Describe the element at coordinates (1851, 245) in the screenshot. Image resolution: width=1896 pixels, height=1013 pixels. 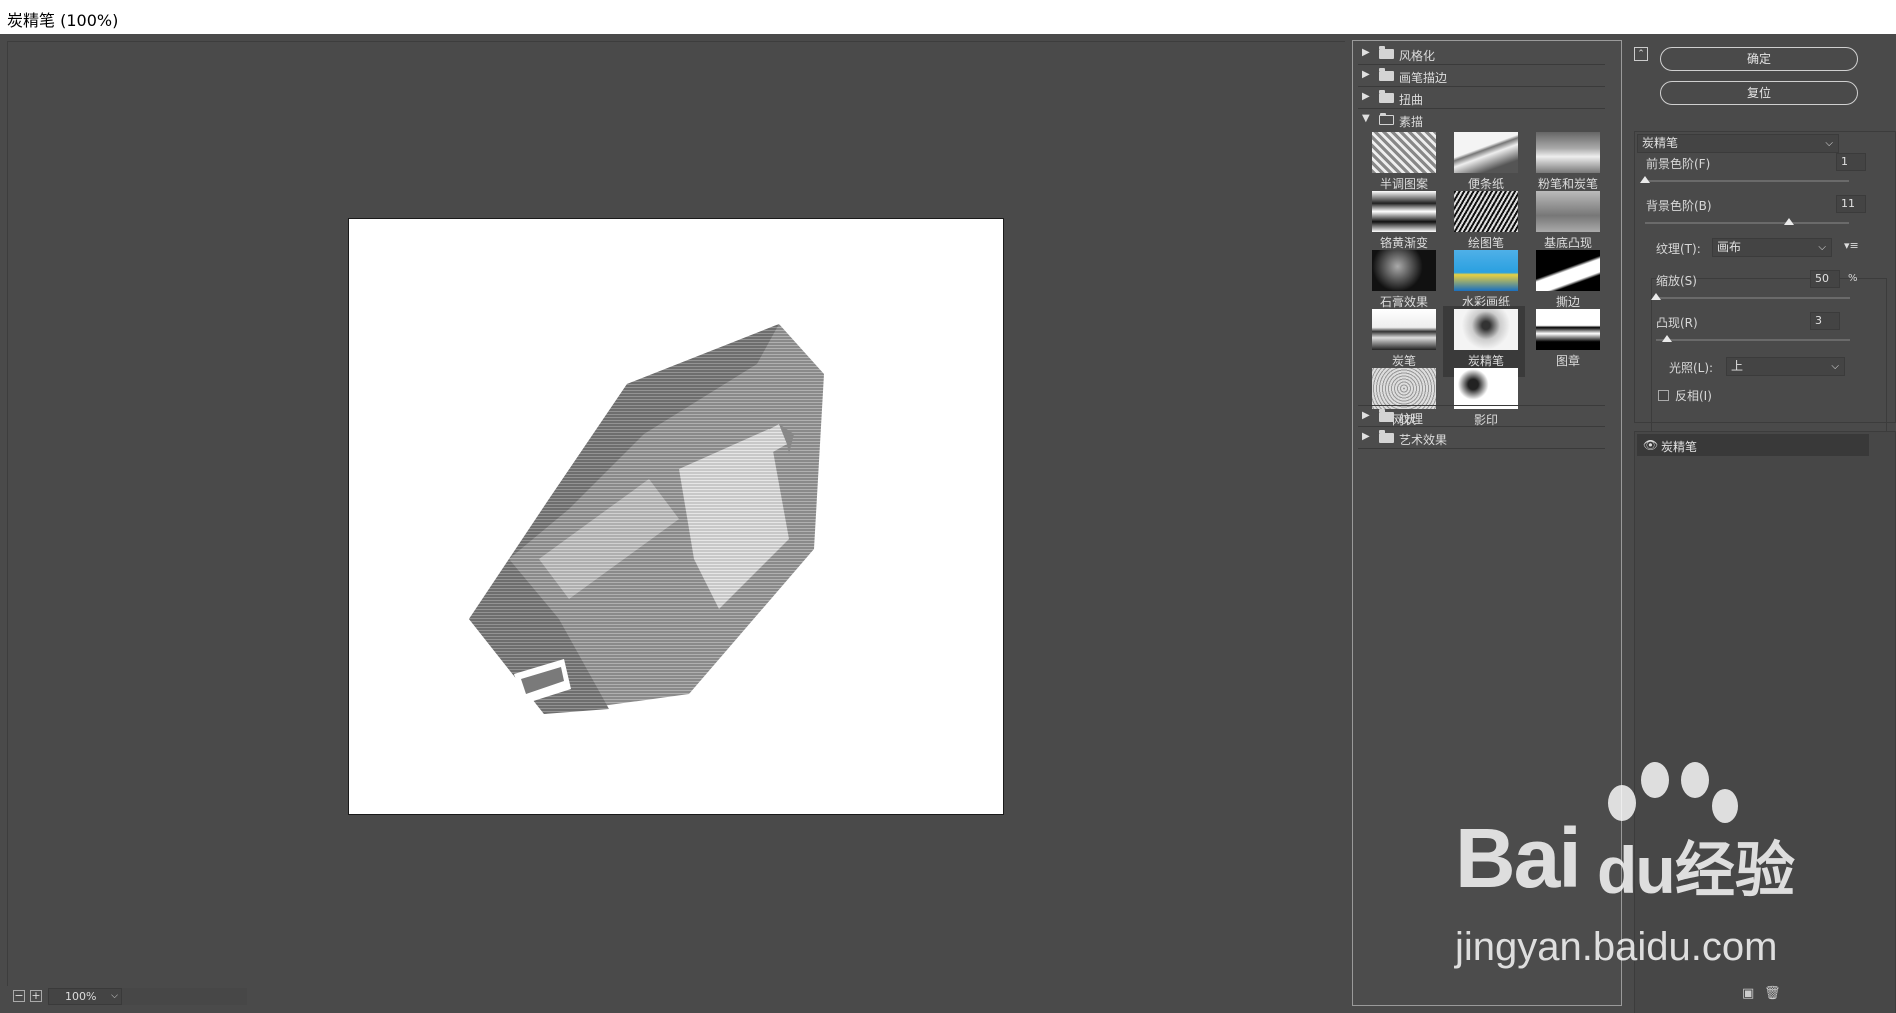
I see `texture-menu-icon: ▾≡` at that location.